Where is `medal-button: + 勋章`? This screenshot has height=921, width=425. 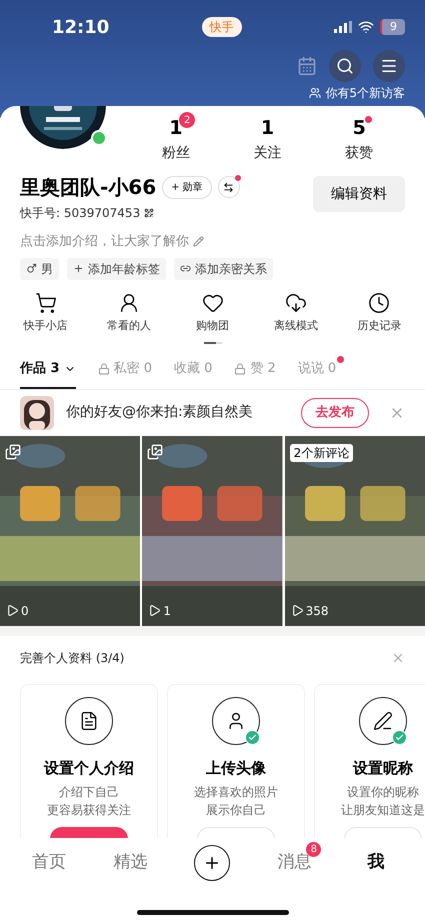 medal-button: + 勋章 is located at coordinates (187, 187).